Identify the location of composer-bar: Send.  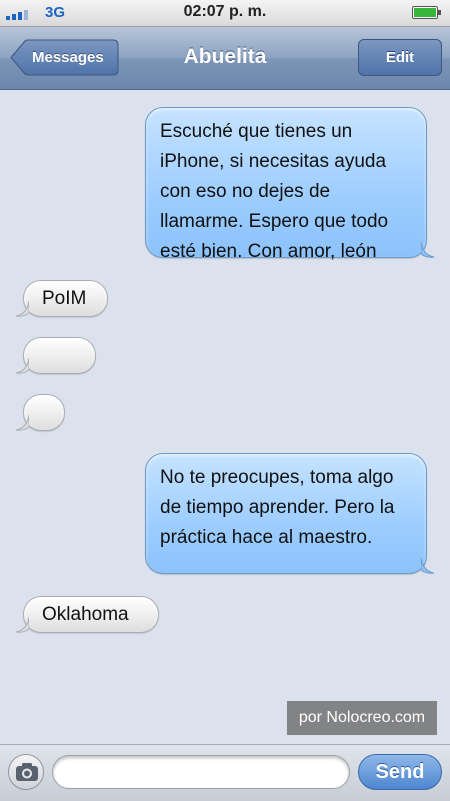
(225, 772).